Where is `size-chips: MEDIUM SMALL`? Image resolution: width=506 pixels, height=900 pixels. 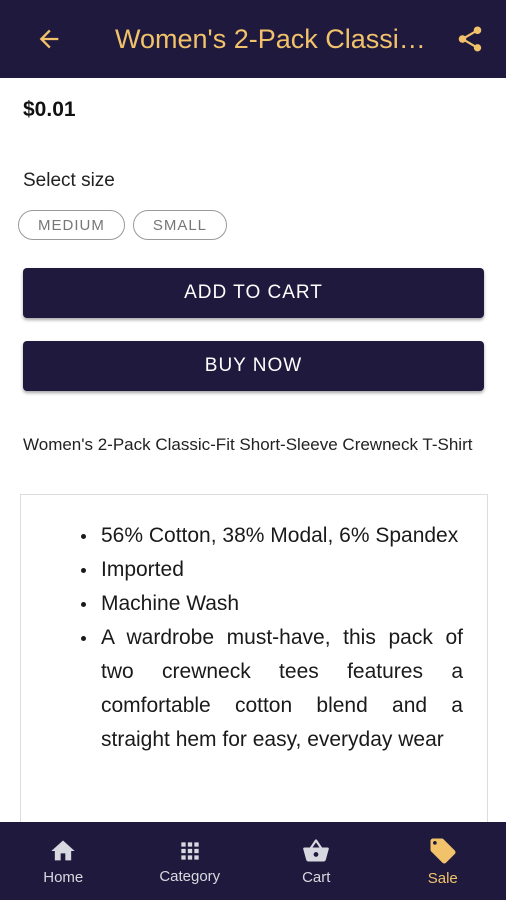
size-chips: MEDIUM SMALL is located at coordinates (123, 225).